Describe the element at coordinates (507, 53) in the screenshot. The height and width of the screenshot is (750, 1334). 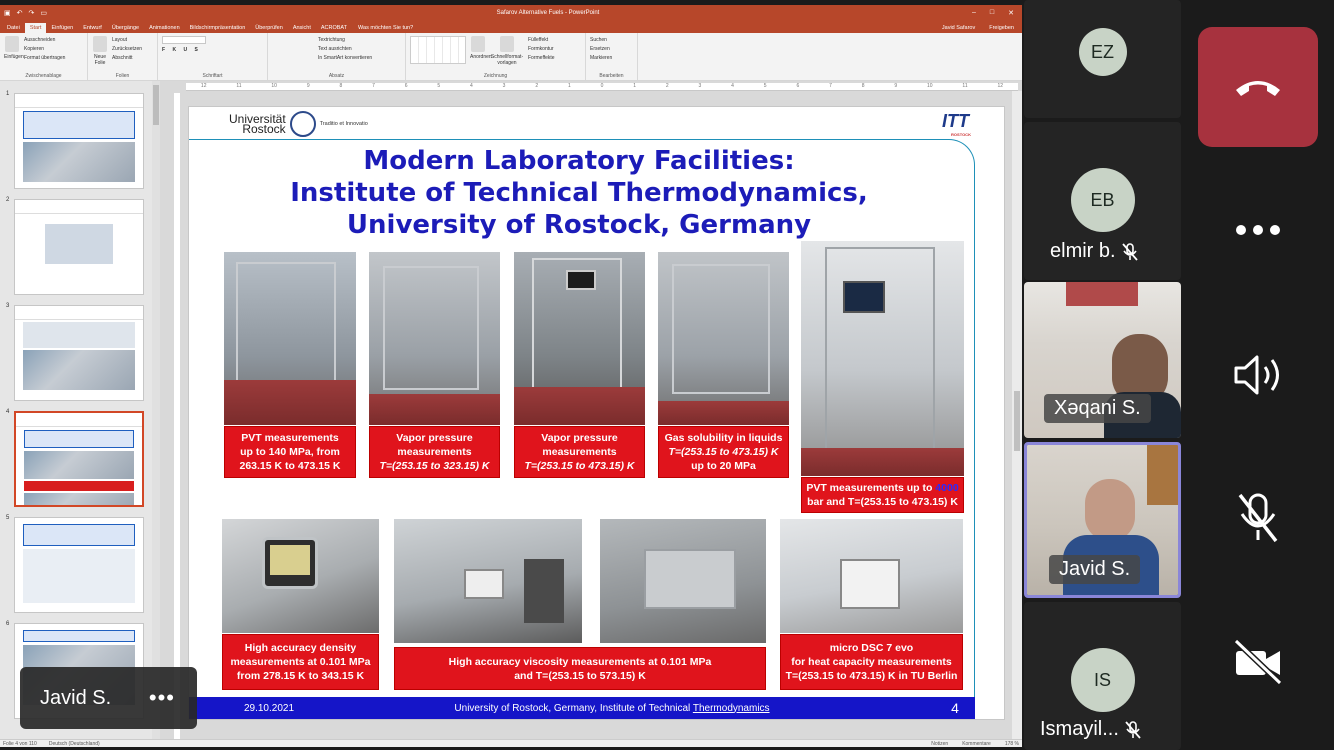
I see `quick-styles-button: Schnellformat-vorlagen` at that location.